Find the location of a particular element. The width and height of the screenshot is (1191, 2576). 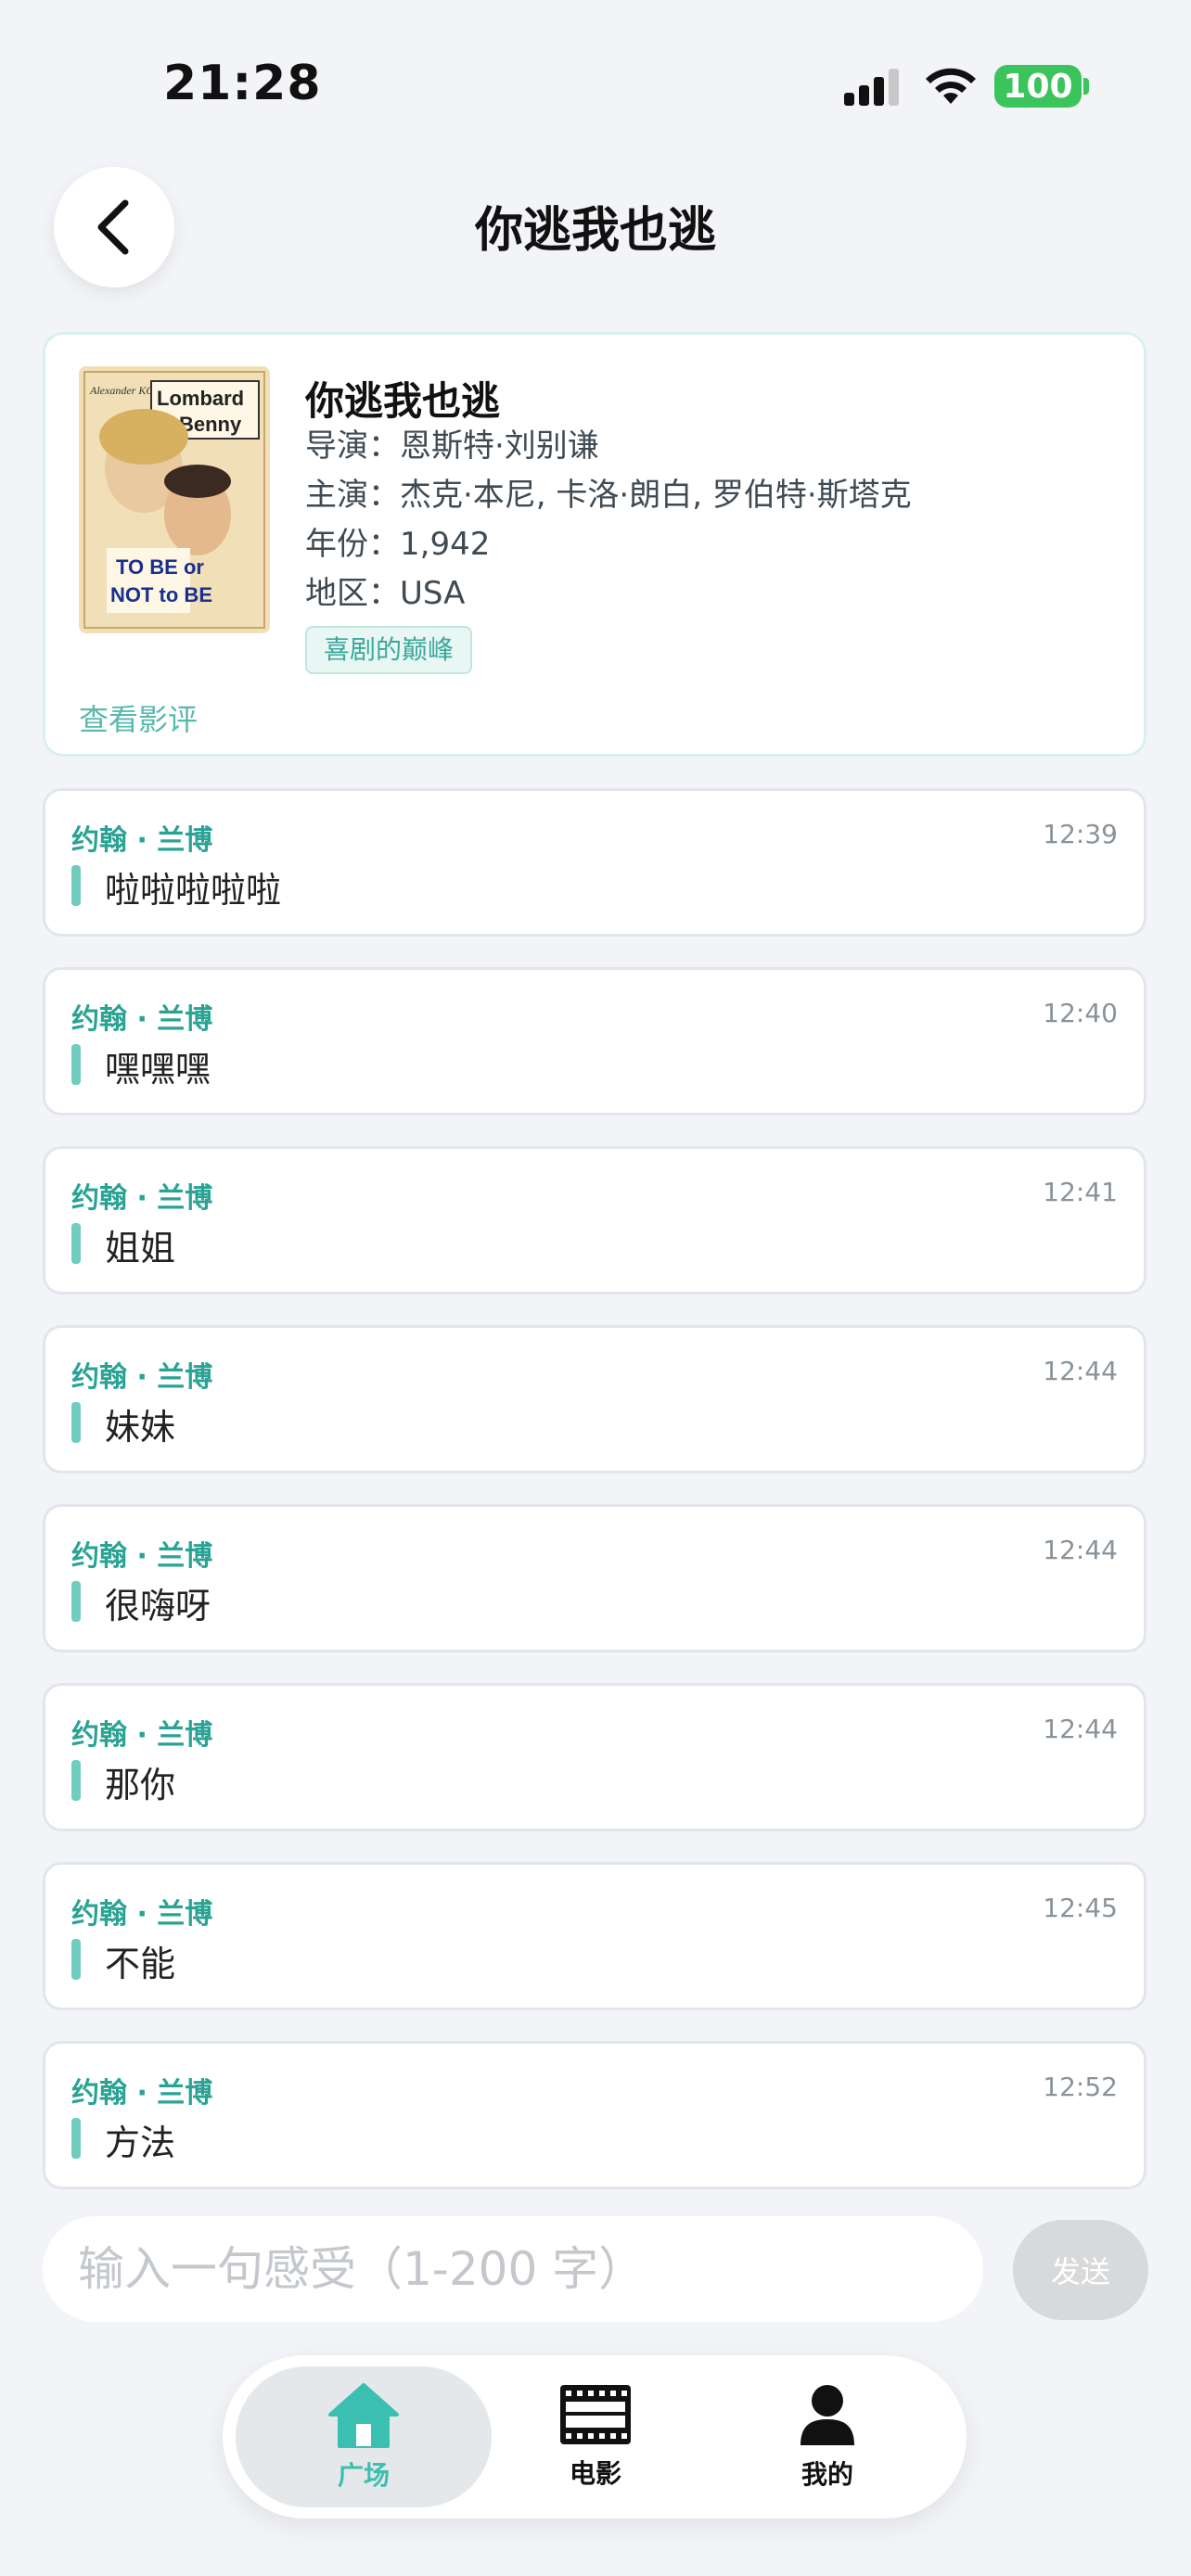

comment-card: 约翰 · 兰博 12:52 方法 is located at coordinates (594, 2115).